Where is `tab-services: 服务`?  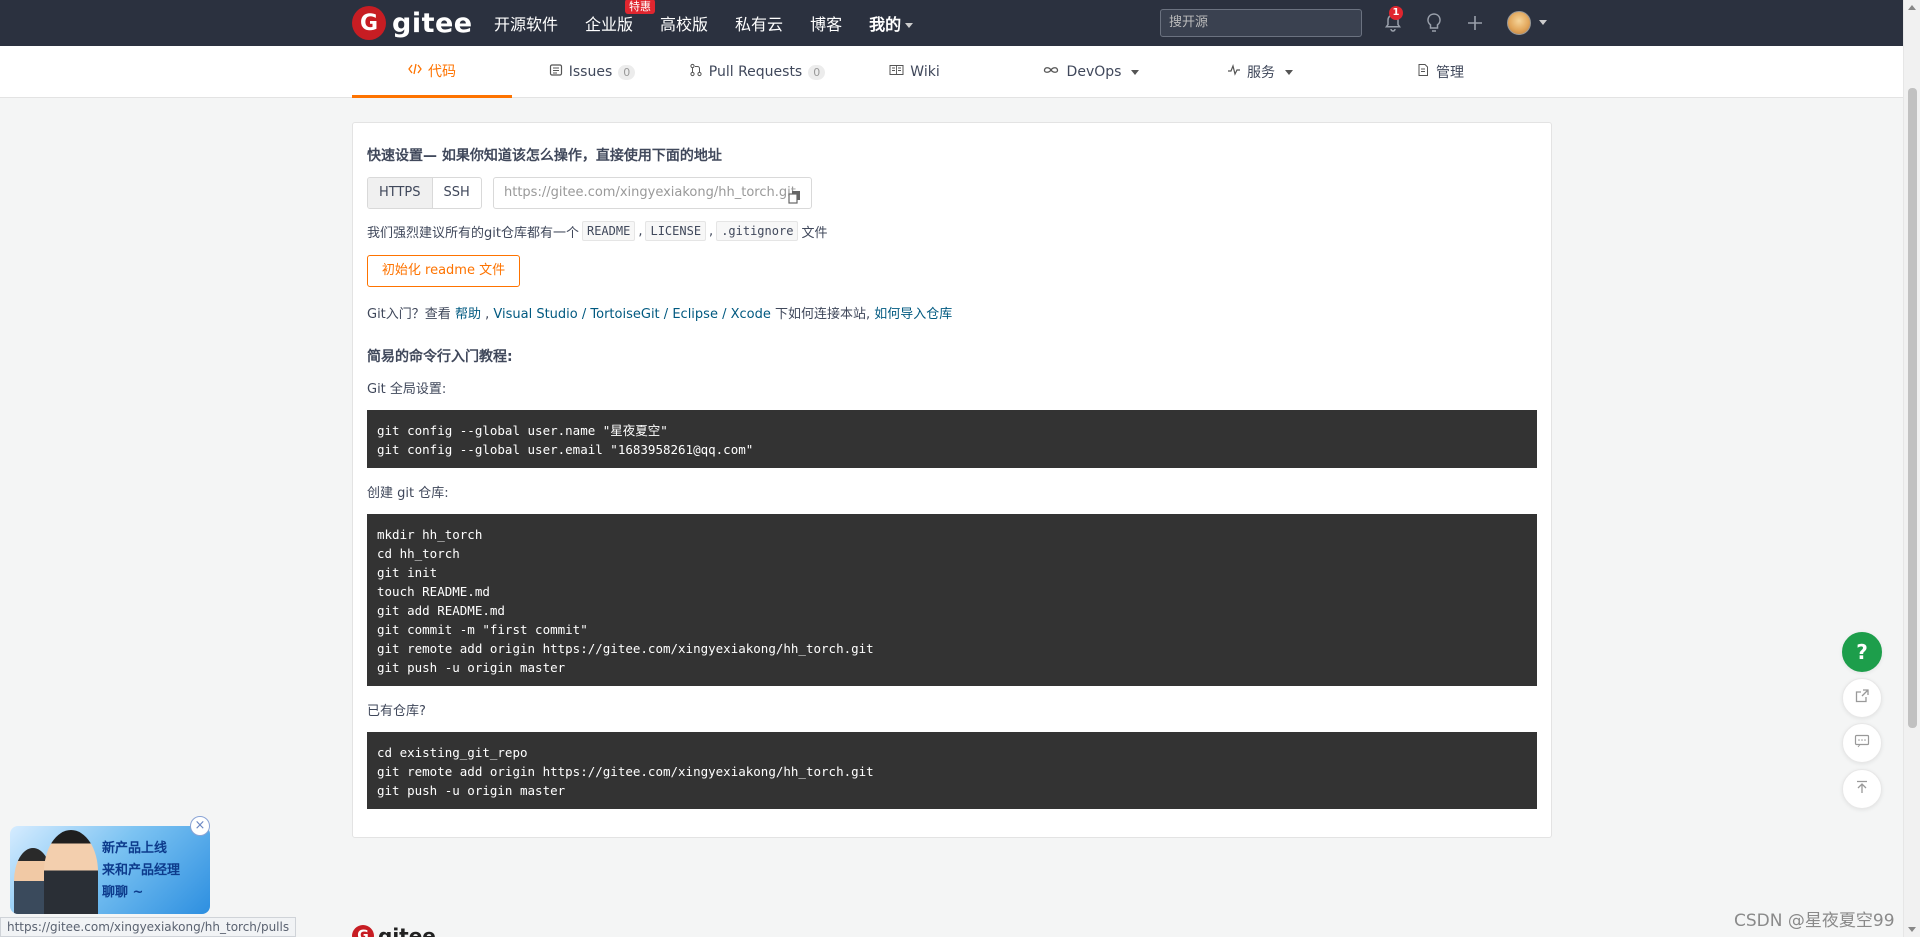 tab-services: 服务 is located at coordinates (1260, 72).